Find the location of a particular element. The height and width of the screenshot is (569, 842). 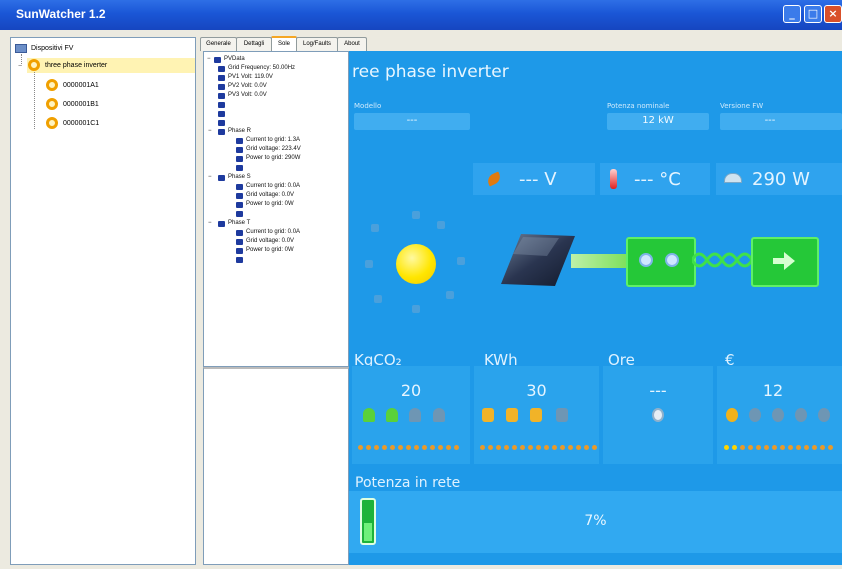

pv-detail-pane is located at coordinates (276, 466).